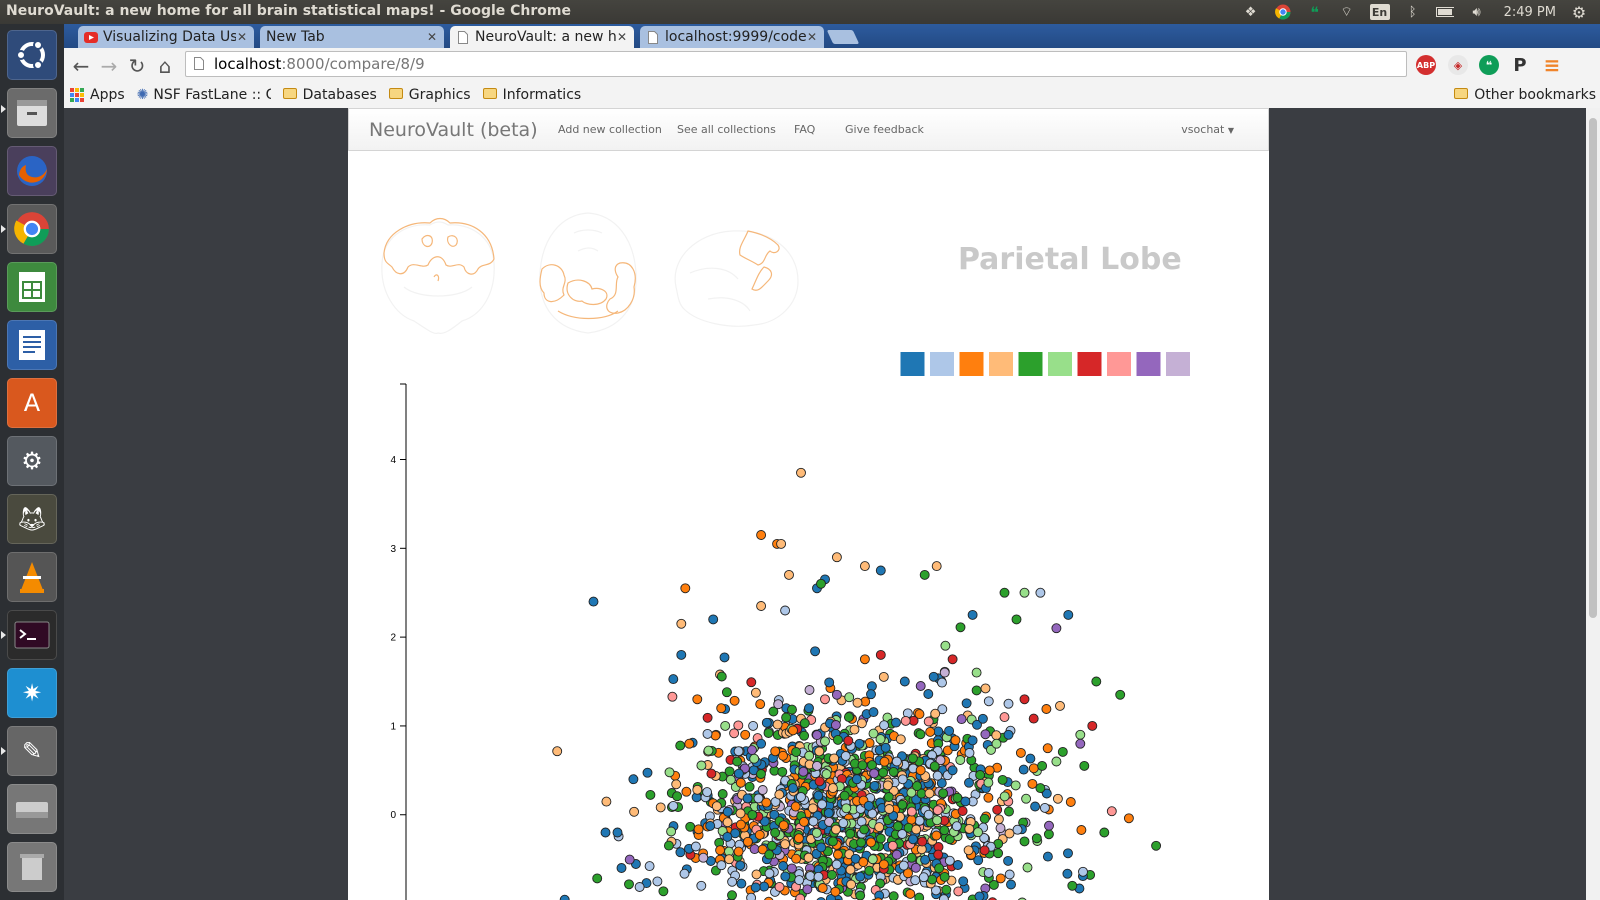 The height and width of the screenshot is (900, 1600). What do you see at coordinates (32, 519) in the screenshot?
I see `gimp-icon: 🦊︎` at bounding box center [32, 519].